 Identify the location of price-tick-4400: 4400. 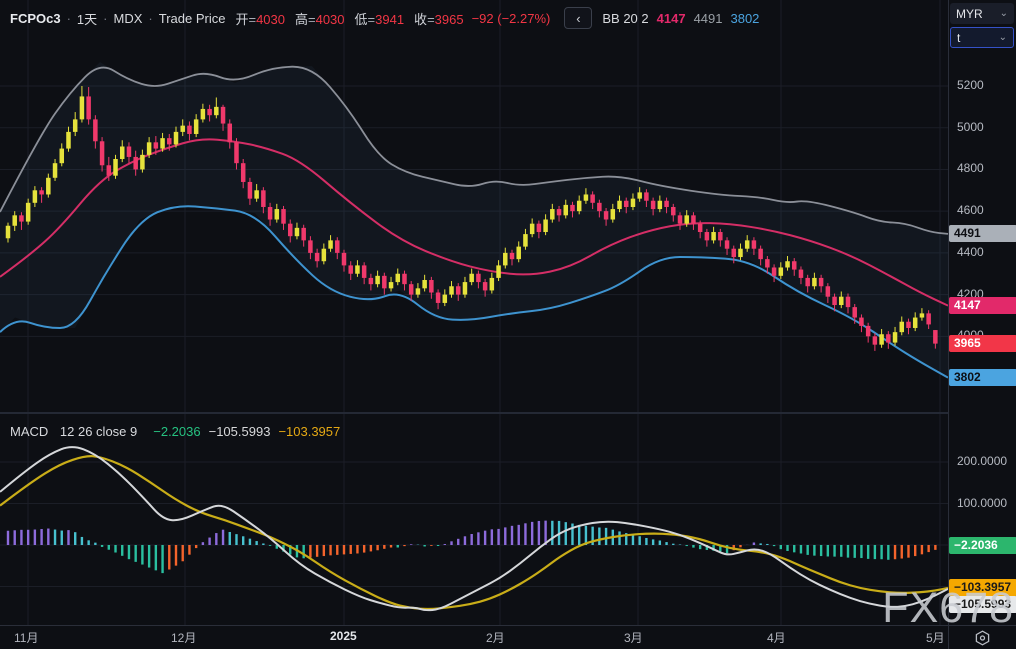
(970, 251).